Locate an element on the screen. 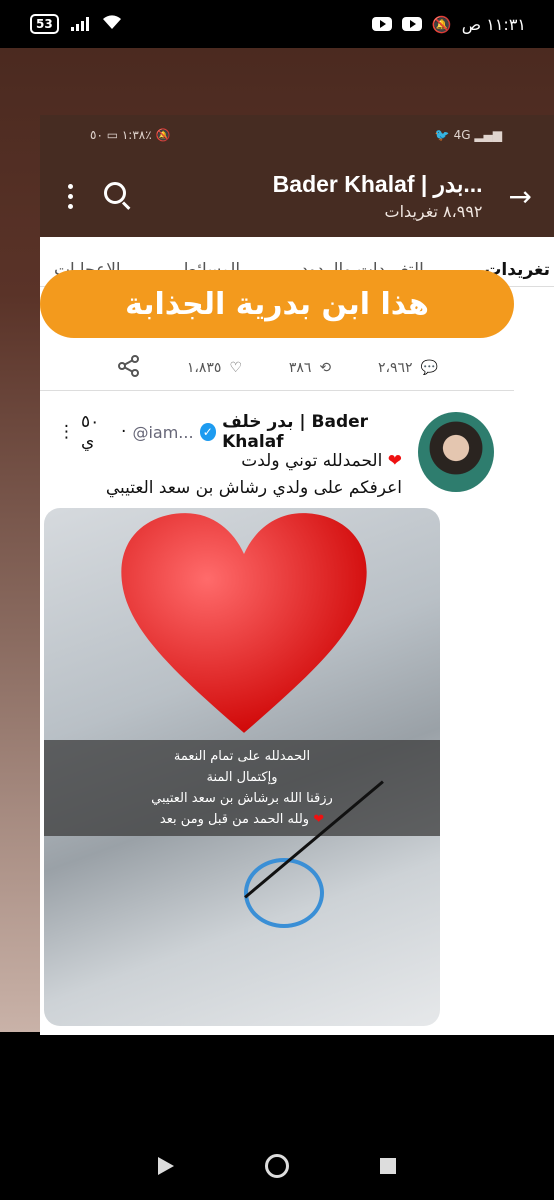 This screenshot has height=1200, width=554. tweet-line-1: الحمدلله توني ولدت is located at coordinates (312, 461).